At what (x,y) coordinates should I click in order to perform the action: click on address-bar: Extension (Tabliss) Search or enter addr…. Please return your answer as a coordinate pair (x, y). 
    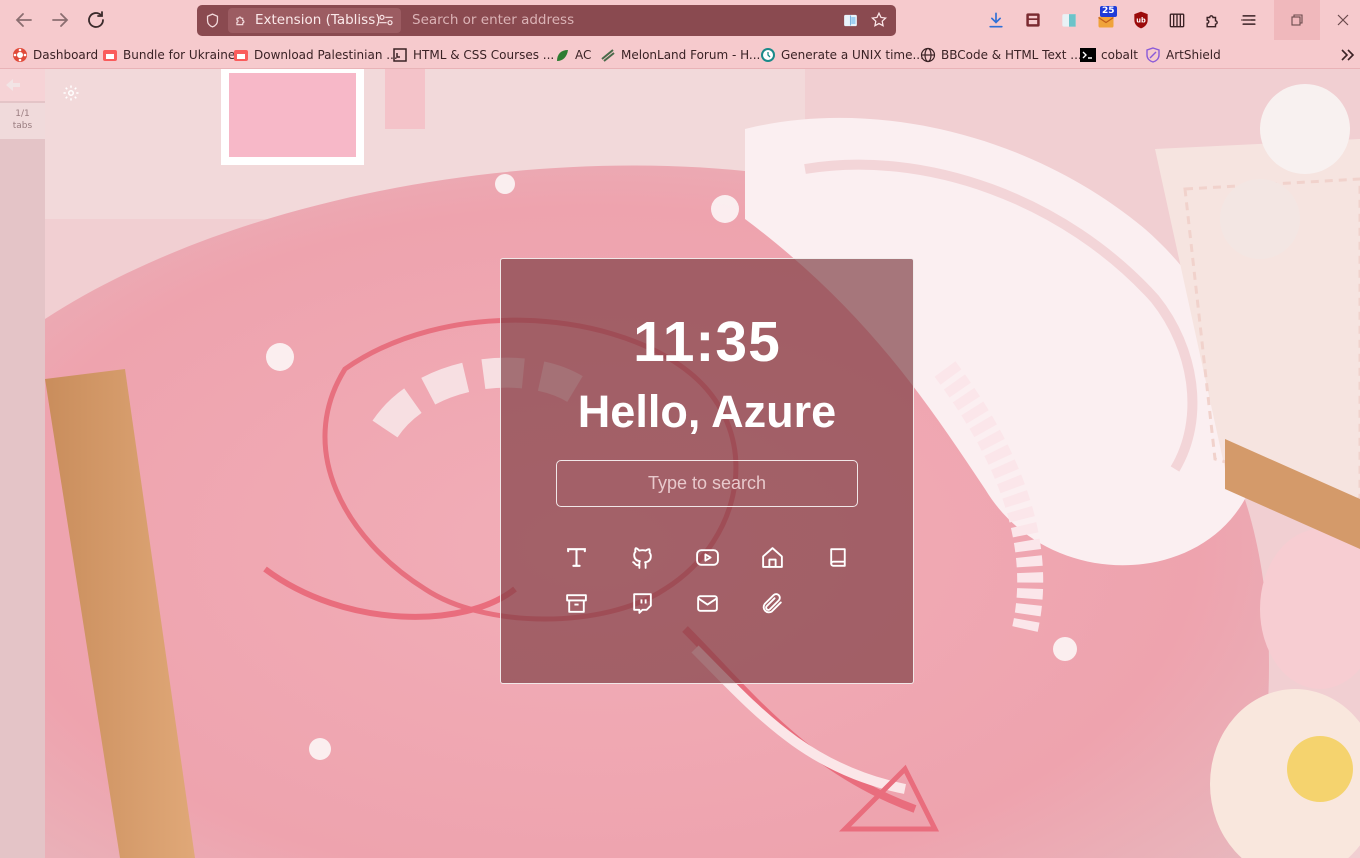
    Looking at the image, I should click on (546, 20).